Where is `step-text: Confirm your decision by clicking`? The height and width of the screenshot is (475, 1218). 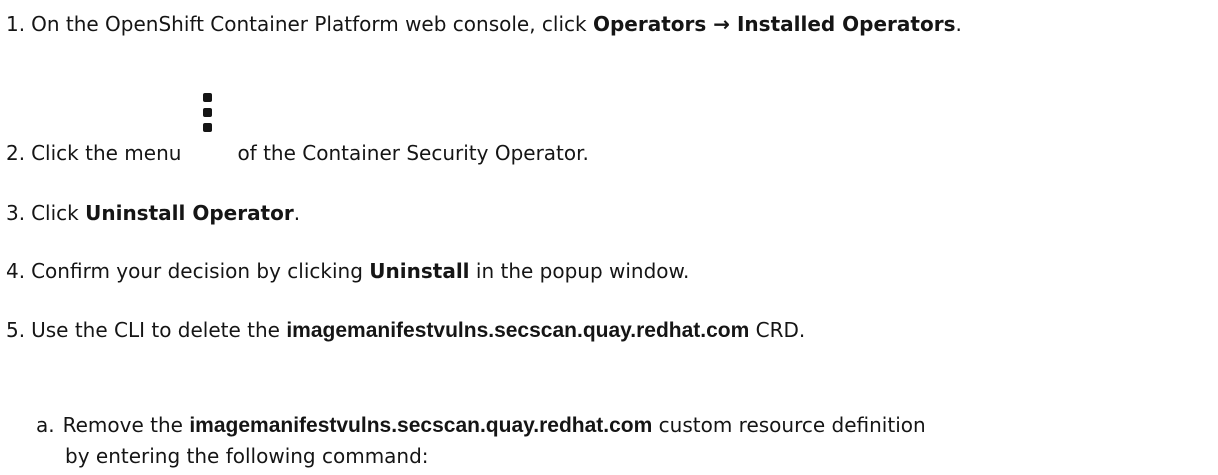
step-text: Confirm your decision by clicking is located at coordinates (200, 271).